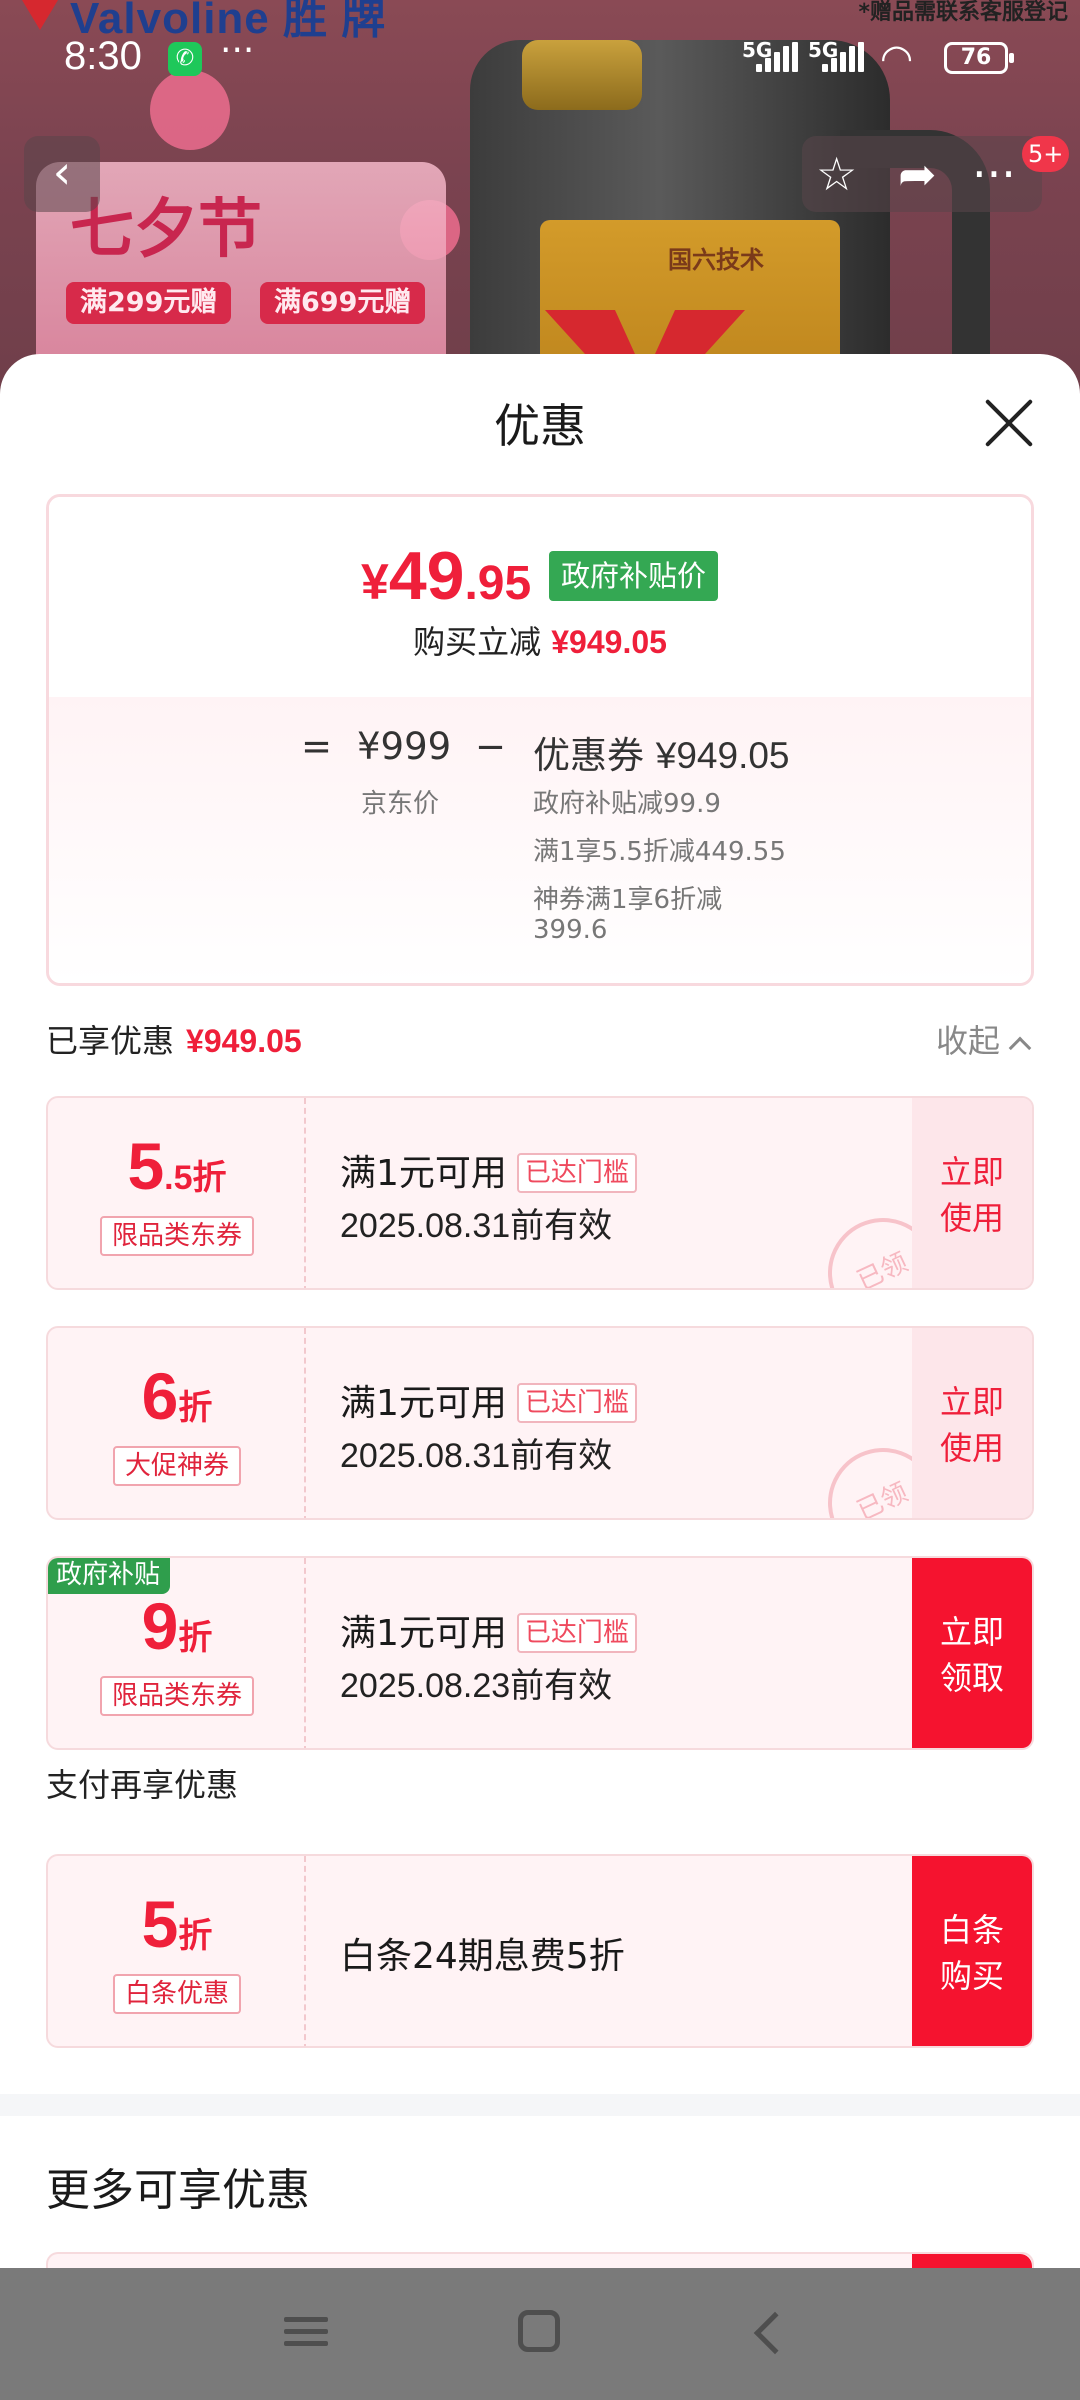 This screenshot has height=2400, width=1080. I want to click on top-actions: ☆ ➦ ···, so click(922, 174).